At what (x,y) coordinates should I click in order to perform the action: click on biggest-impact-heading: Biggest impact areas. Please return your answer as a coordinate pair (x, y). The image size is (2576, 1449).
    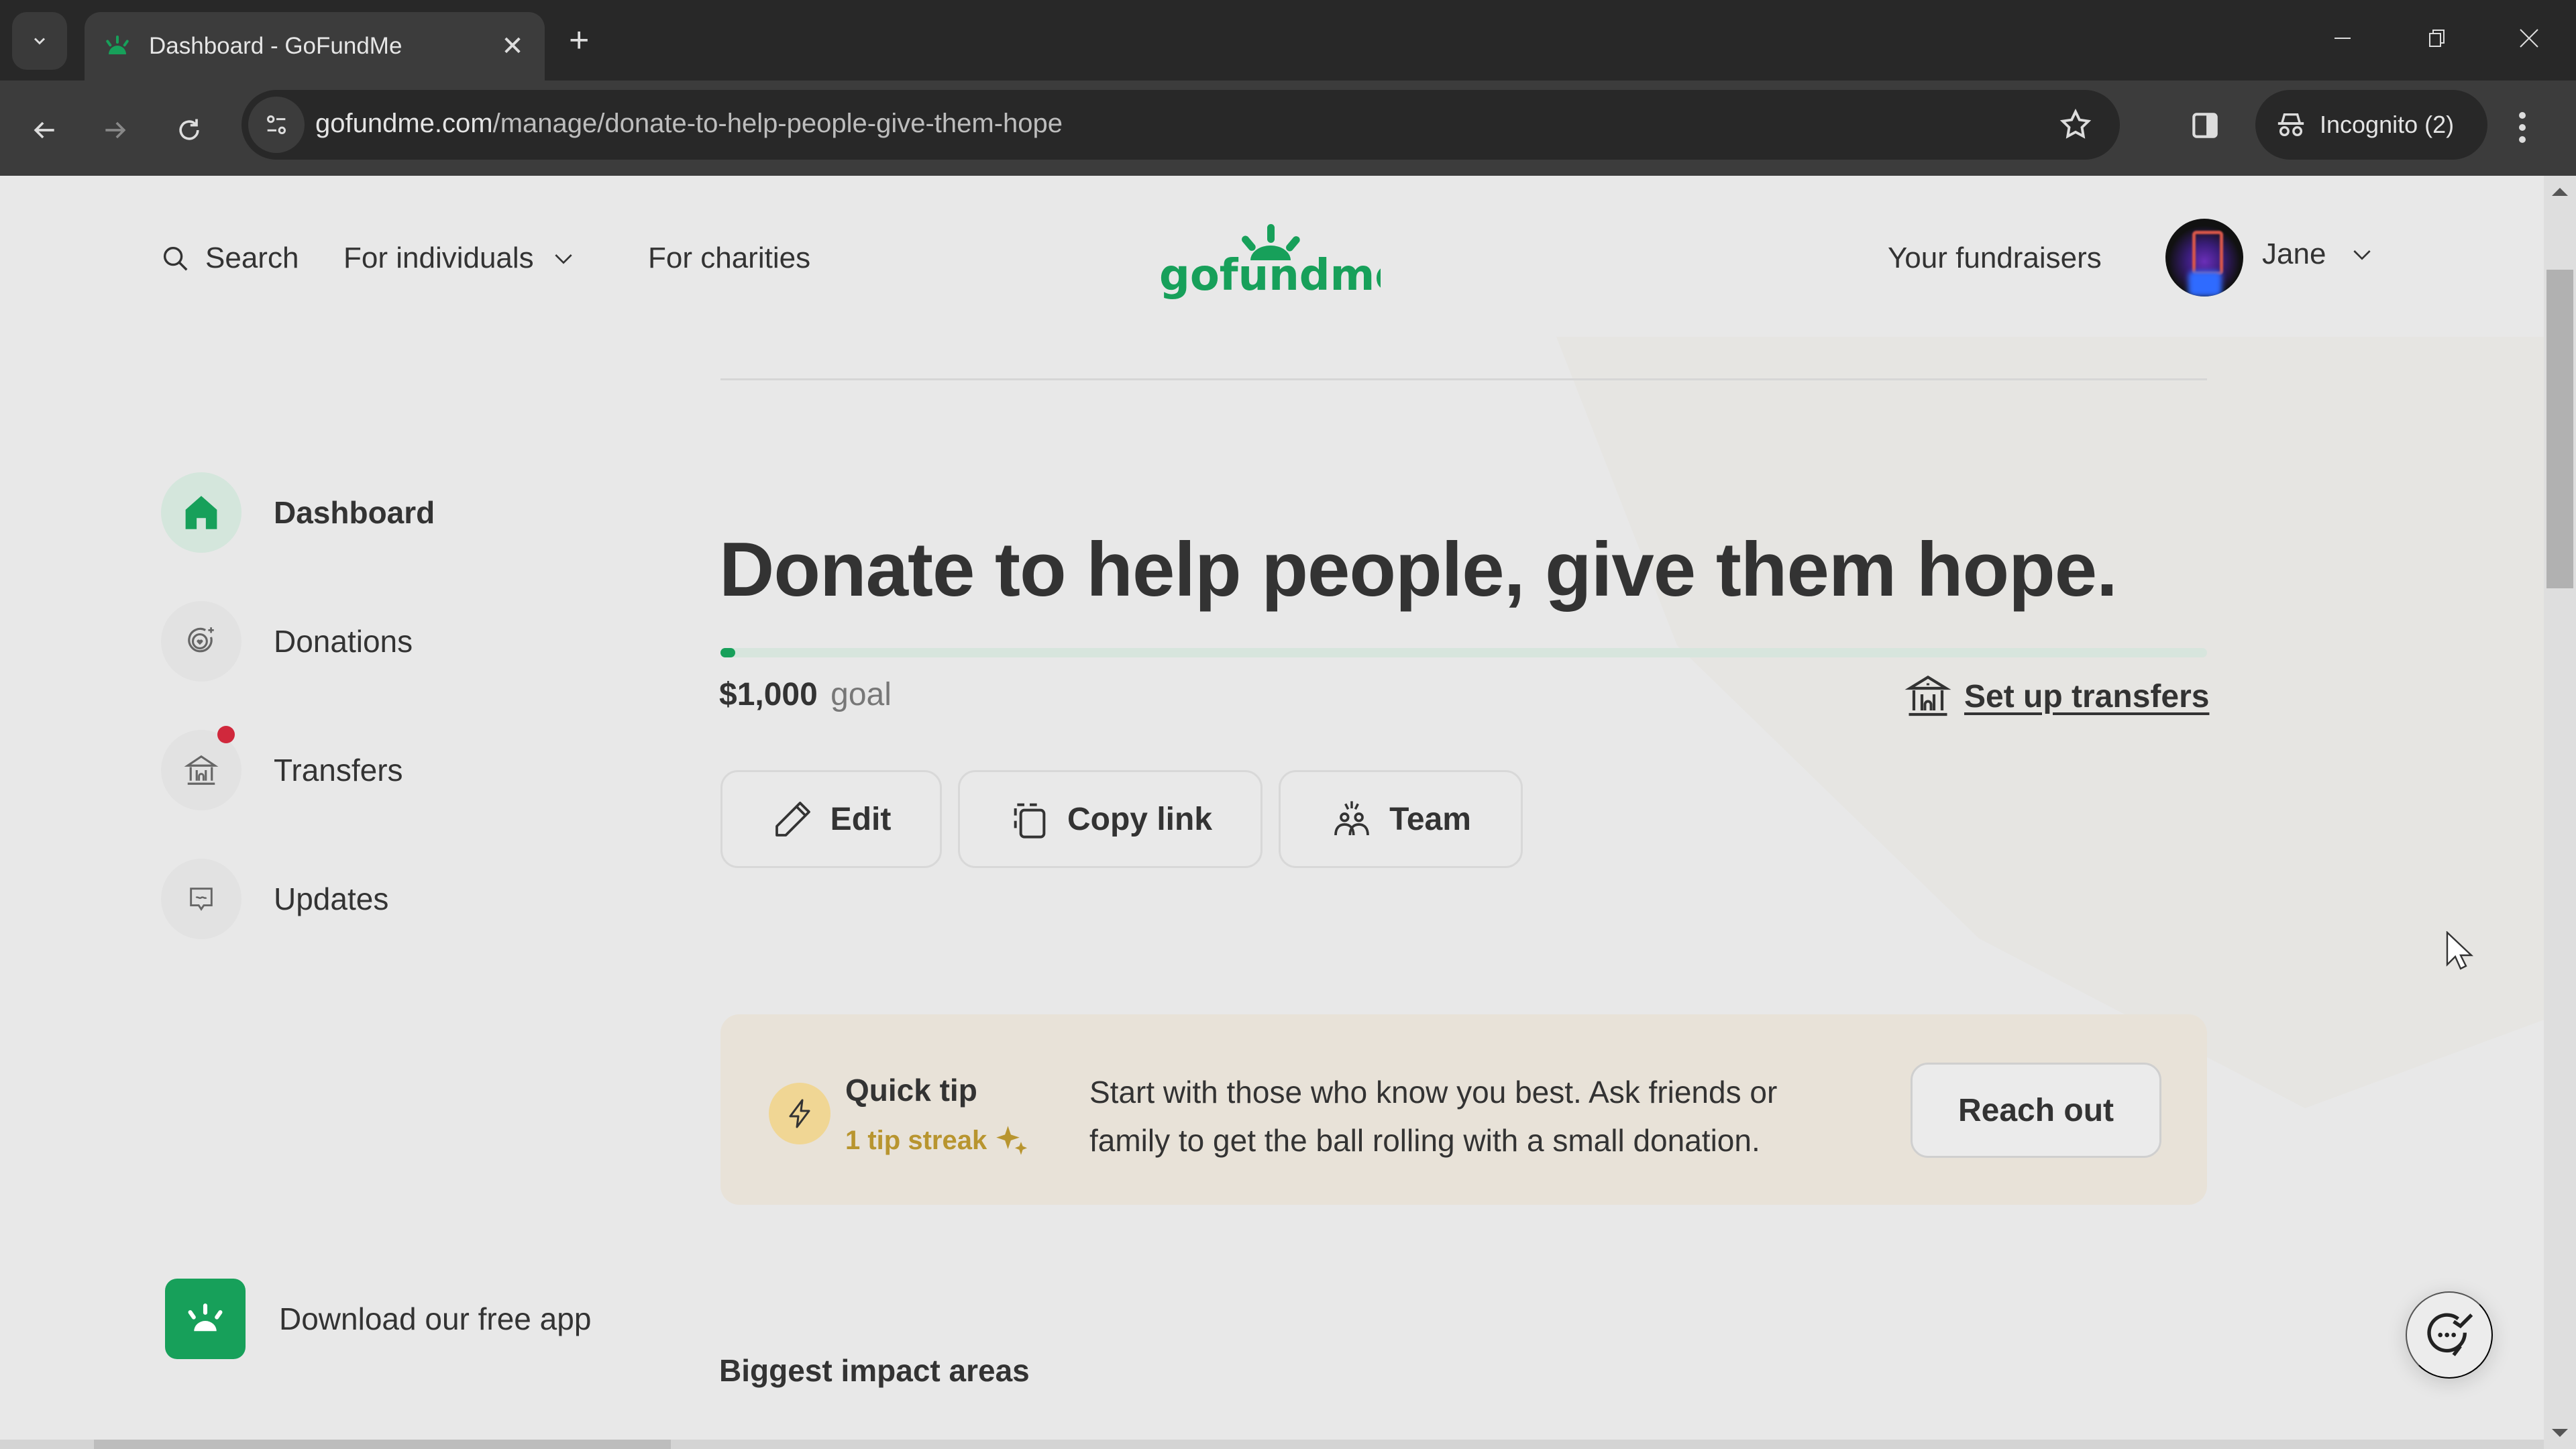
    Looking at the image, I should click on (874, 1370).